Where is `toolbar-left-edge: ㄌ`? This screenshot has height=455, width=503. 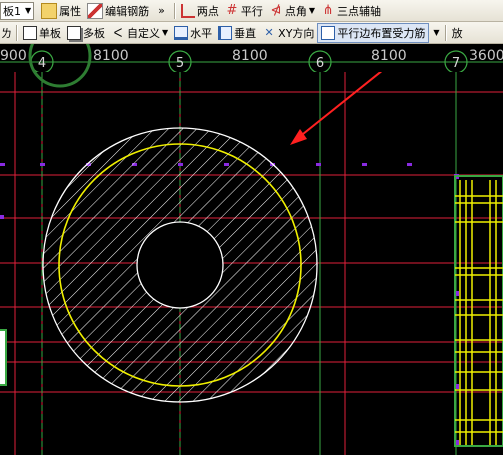
toolbar-left-edge: ㄌ is located at coordinates (6, 33).